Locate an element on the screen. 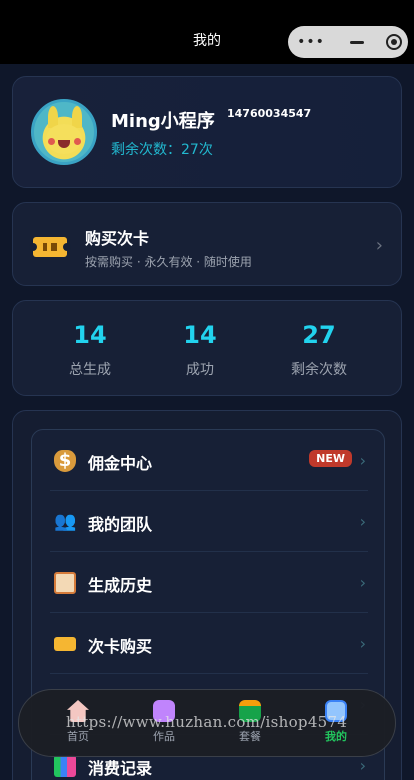  buy-card-title: 购买次卡 is located at coordinates (117, 238).